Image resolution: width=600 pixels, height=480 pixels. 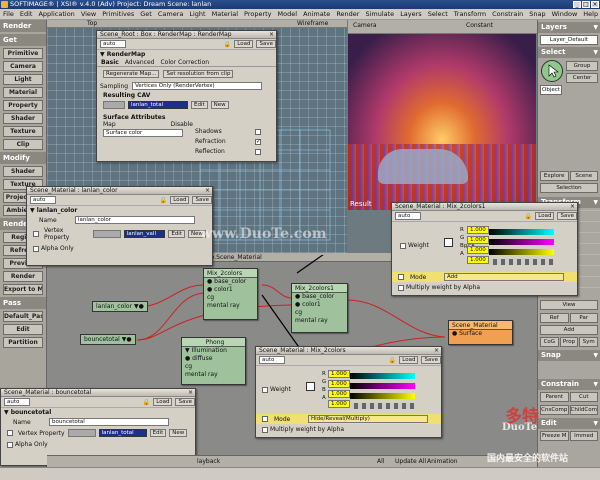 I want to click on close-button: ×, so click(x=595, y=4).